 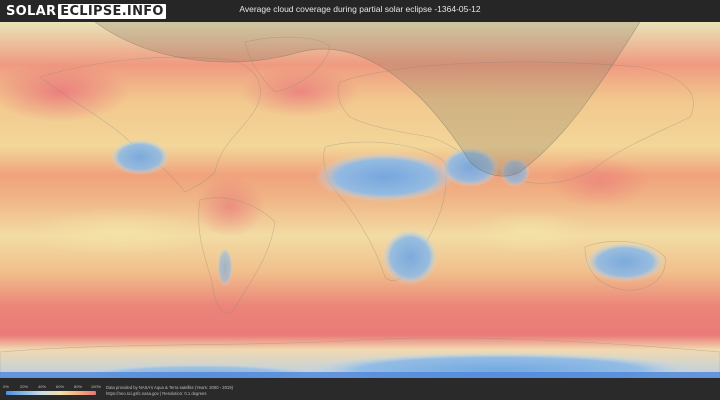 I want to click on partly-cloudy-south-pacific, so click(x=120, y=232).